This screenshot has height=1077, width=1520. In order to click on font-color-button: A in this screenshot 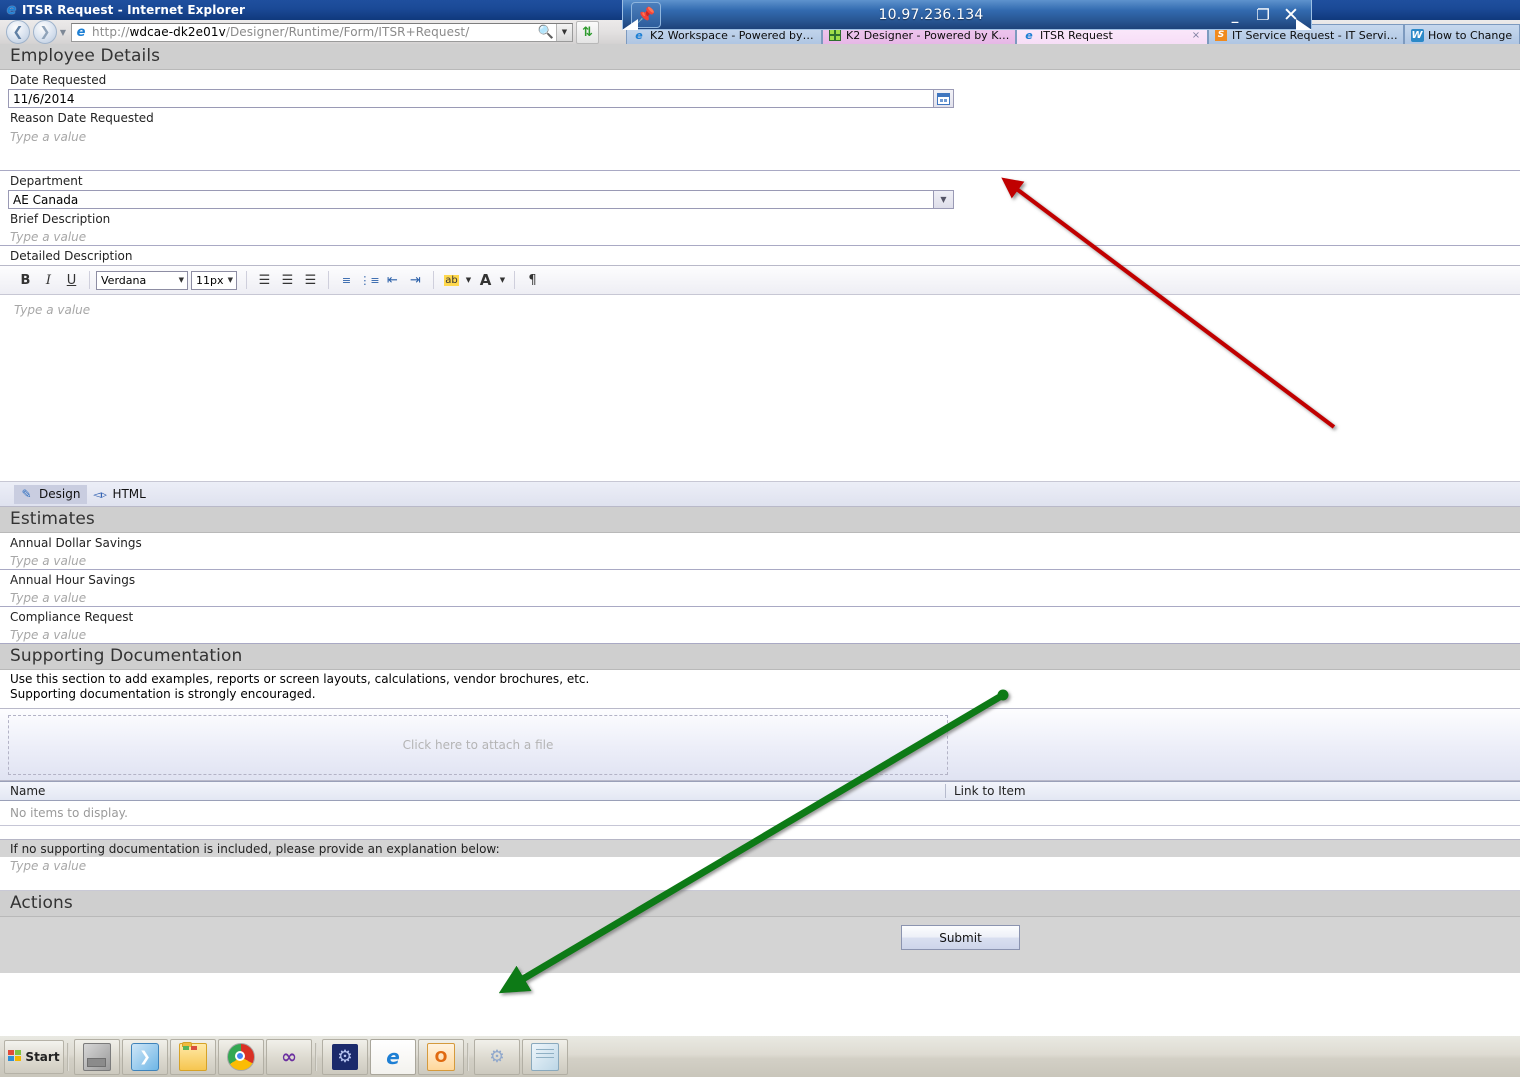, I will do `click(485, 280)`.